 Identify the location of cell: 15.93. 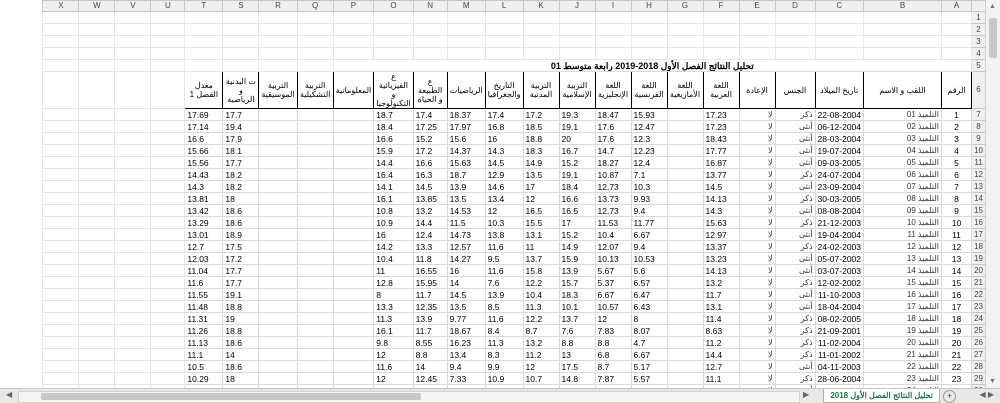
(649, 114).